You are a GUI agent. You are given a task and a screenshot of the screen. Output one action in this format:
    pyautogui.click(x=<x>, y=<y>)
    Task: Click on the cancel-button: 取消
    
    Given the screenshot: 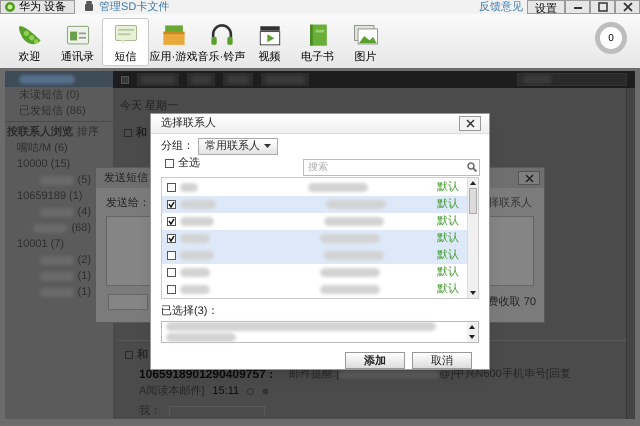 What is the action you would take?
    pyautogui.click(x=442, y=360)
    